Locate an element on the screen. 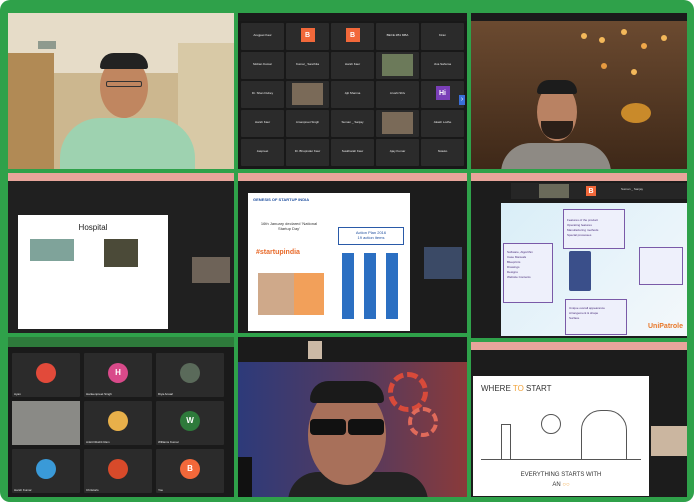 The image size is (694, 502). participant-name: BECE 2B1 MBA is located at coordinates (397, 35).